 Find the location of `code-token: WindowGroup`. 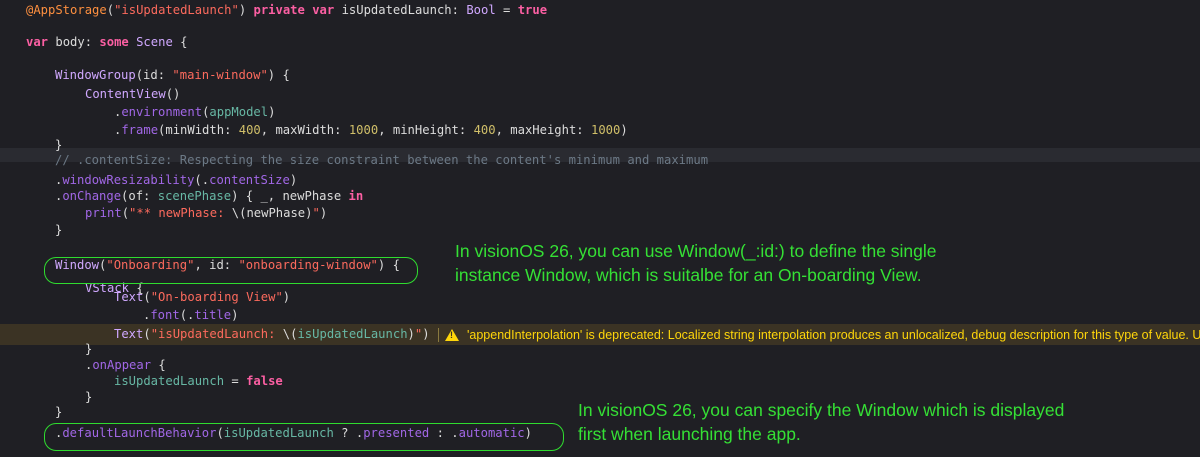

code-token: WindowGroup is located at coordinates (95, 75).